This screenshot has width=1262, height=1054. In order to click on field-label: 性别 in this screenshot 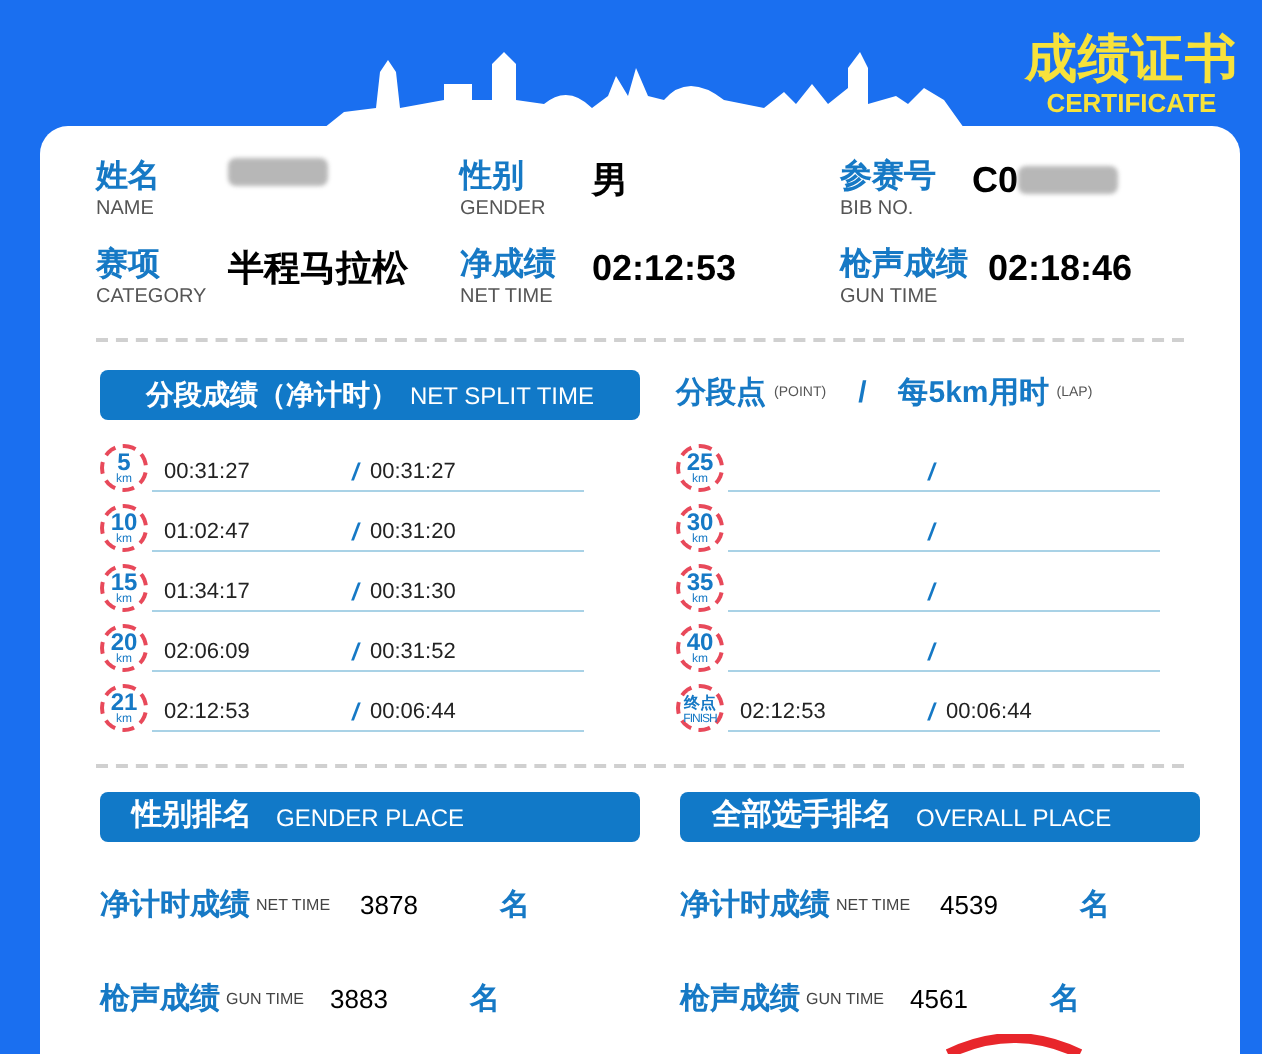, I will do `click(493, 178)`.